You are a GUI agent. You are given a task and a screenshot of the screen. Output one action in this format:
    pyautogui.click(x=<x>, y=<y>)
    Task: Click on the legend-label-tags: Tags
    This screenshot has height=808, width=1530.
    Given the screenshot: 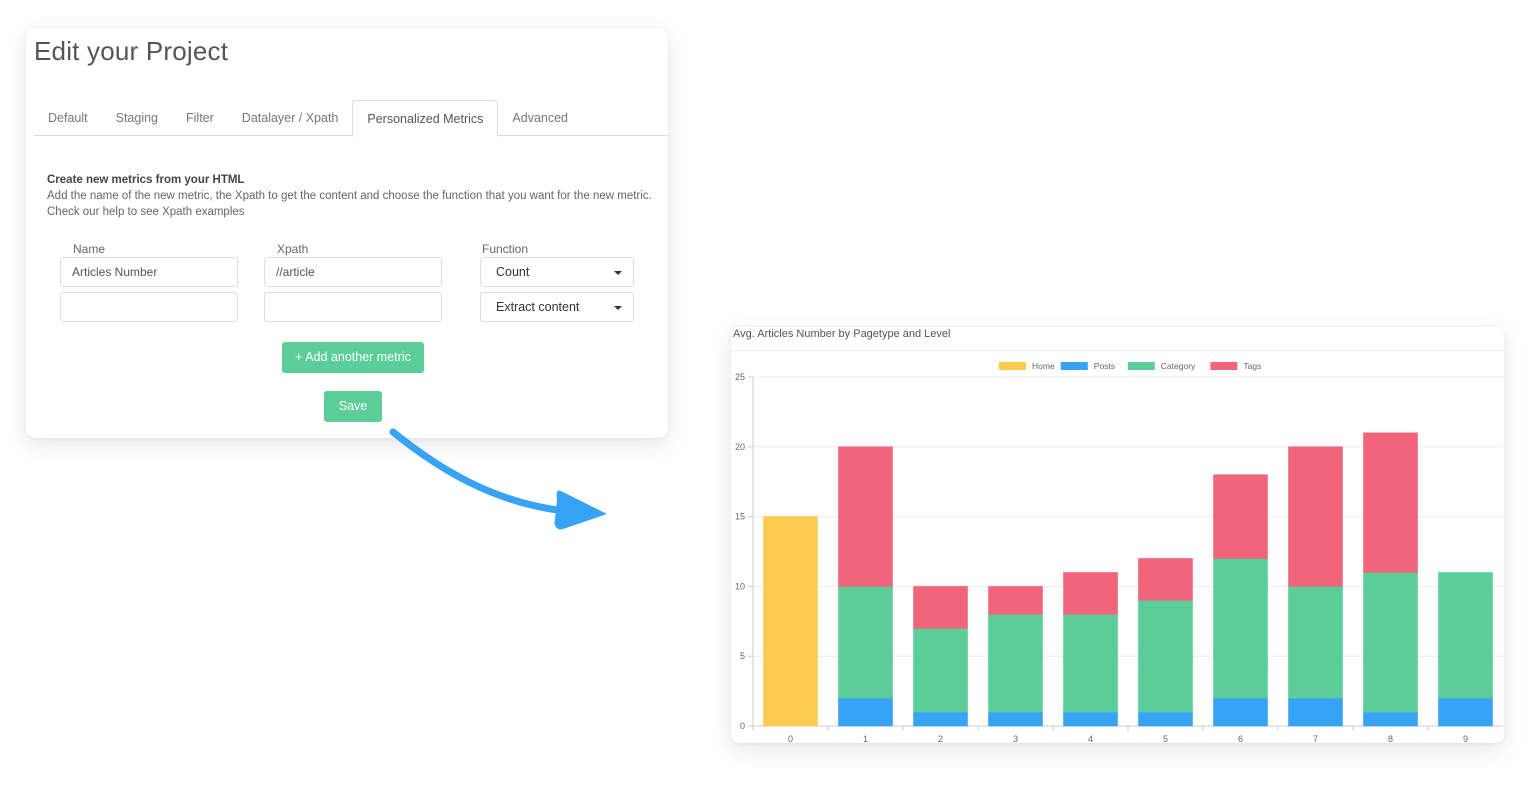 What is the action you would take?
    pyautogui.click(x=1252, y=366)
    